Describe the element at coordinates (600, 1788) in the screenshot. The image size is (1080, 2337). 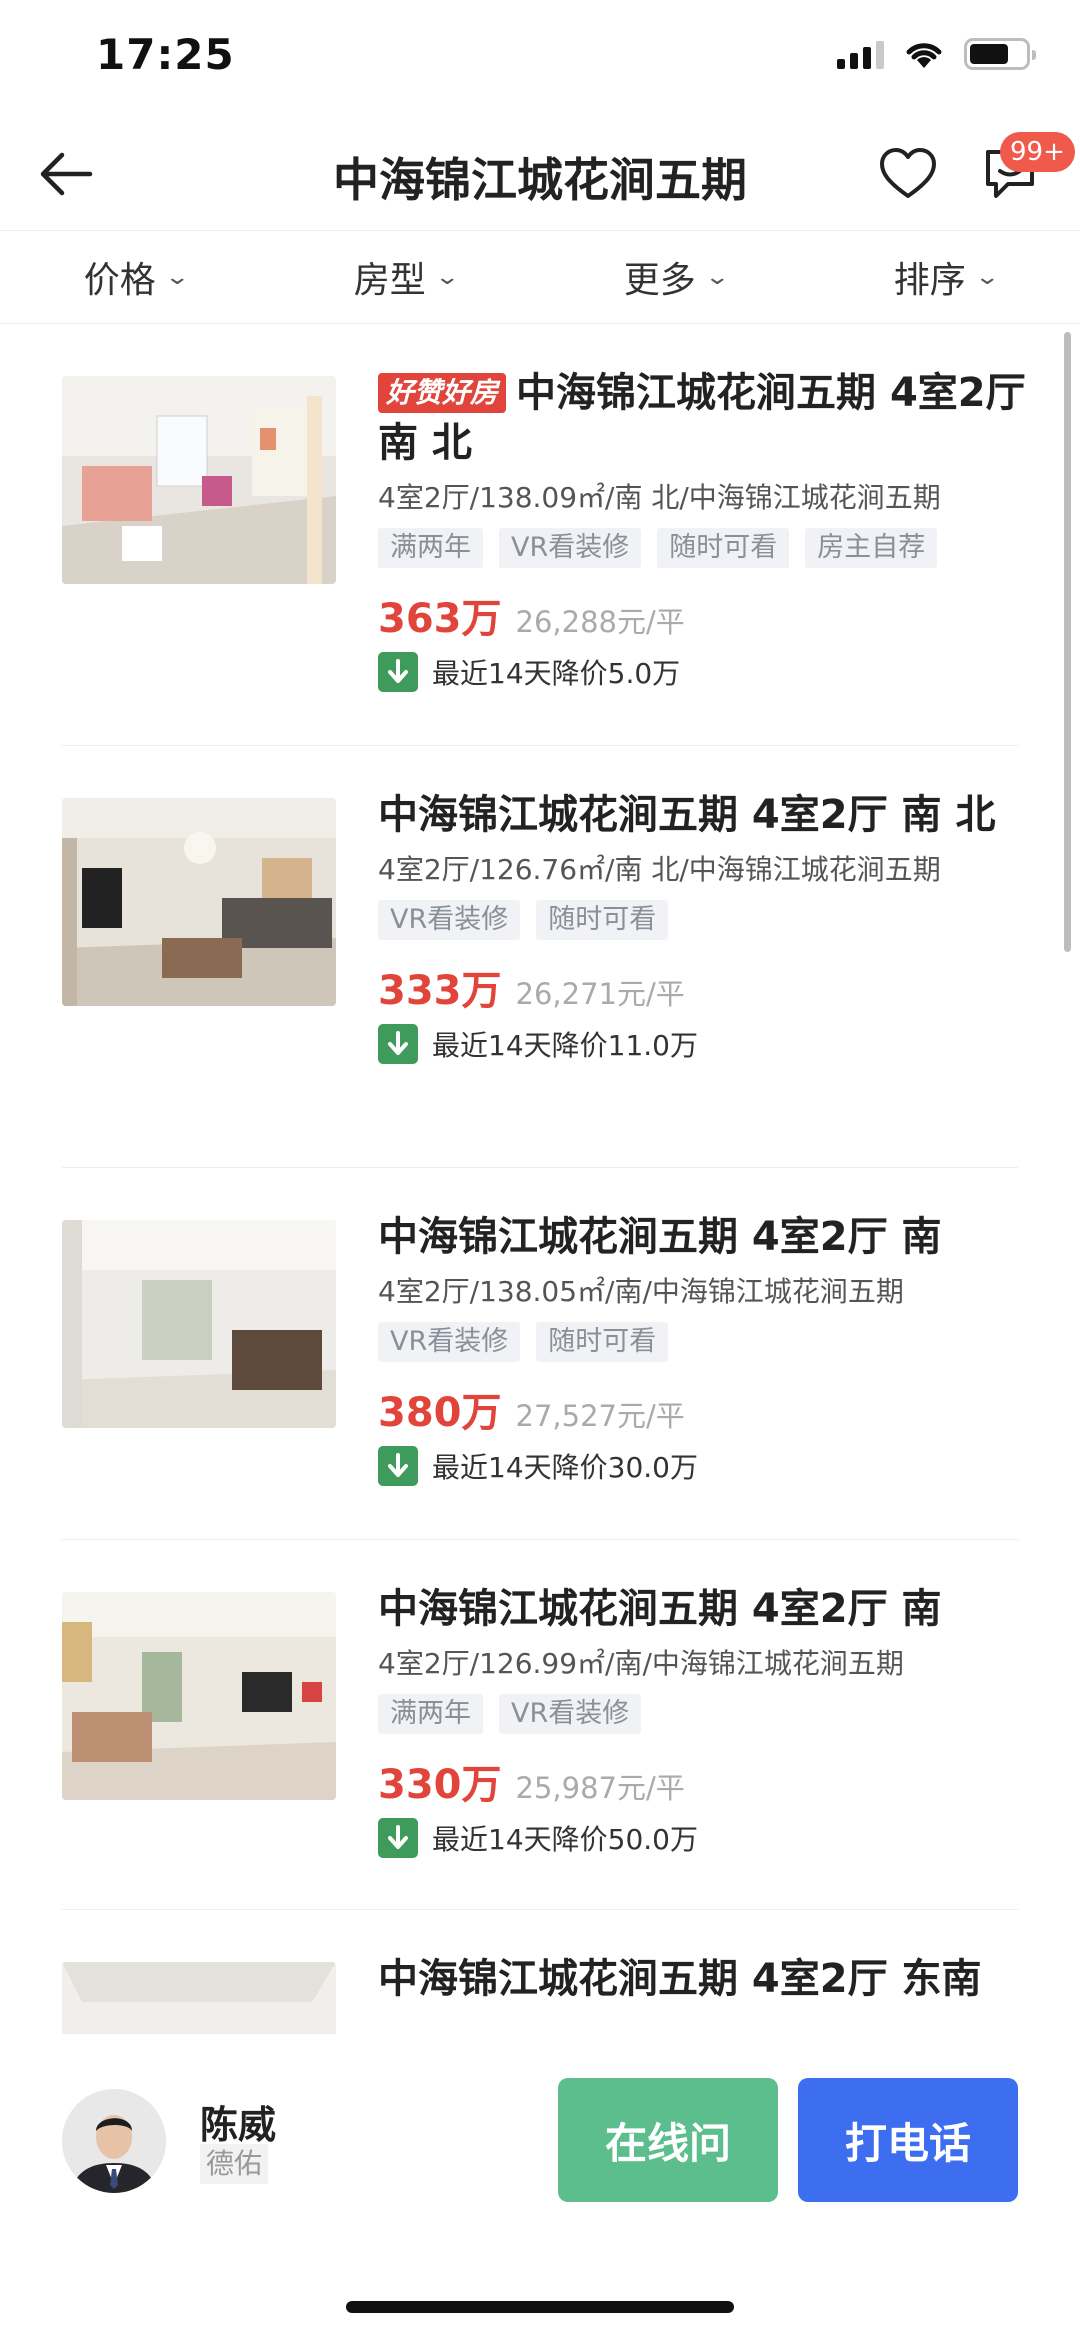
I see `unit-price: 25,987元/平` at that location.